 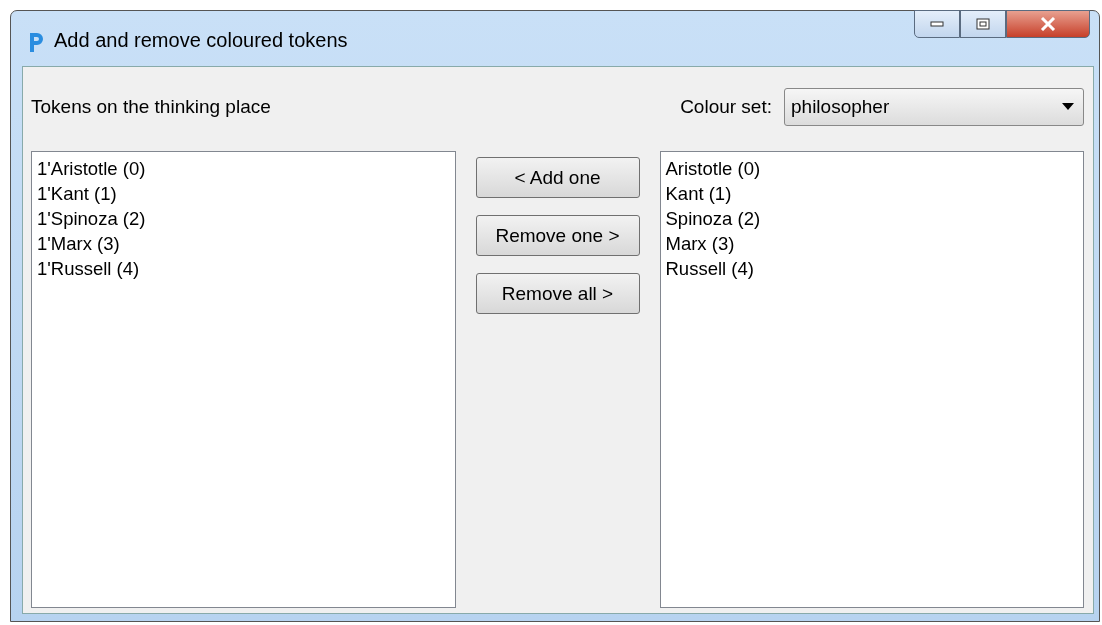 What do you see at coordinates (151, 106) in the screenshot?
I see `tokens-label: Tokens on the thinking place` at bounding box center [151, 106].